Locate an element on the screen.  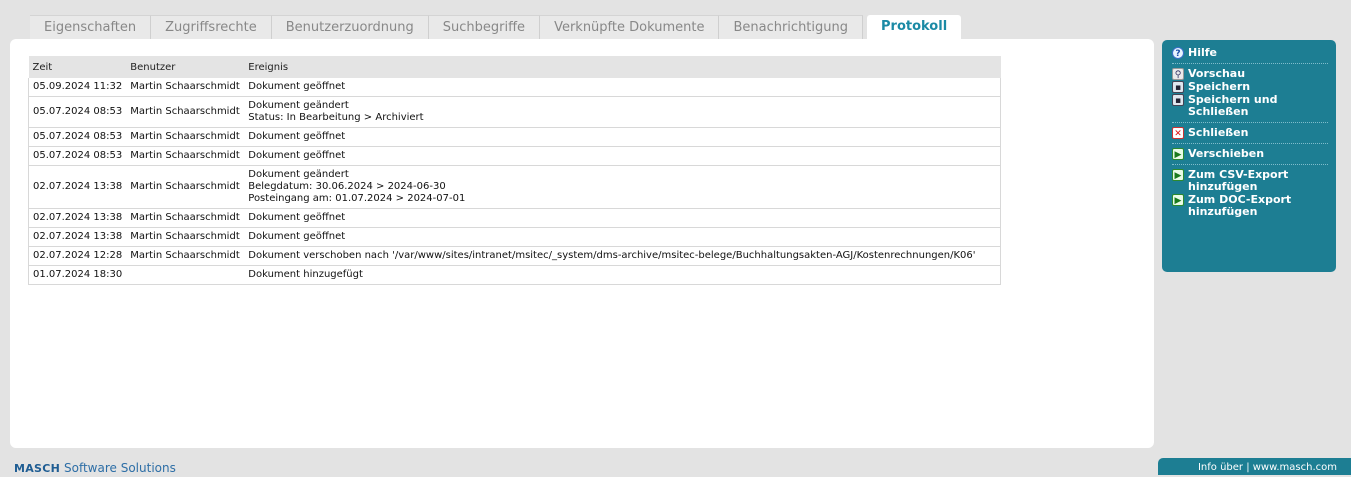
save-and-close-button: ▪ Speichern und Schließen is located at coordinates (1250, 106).